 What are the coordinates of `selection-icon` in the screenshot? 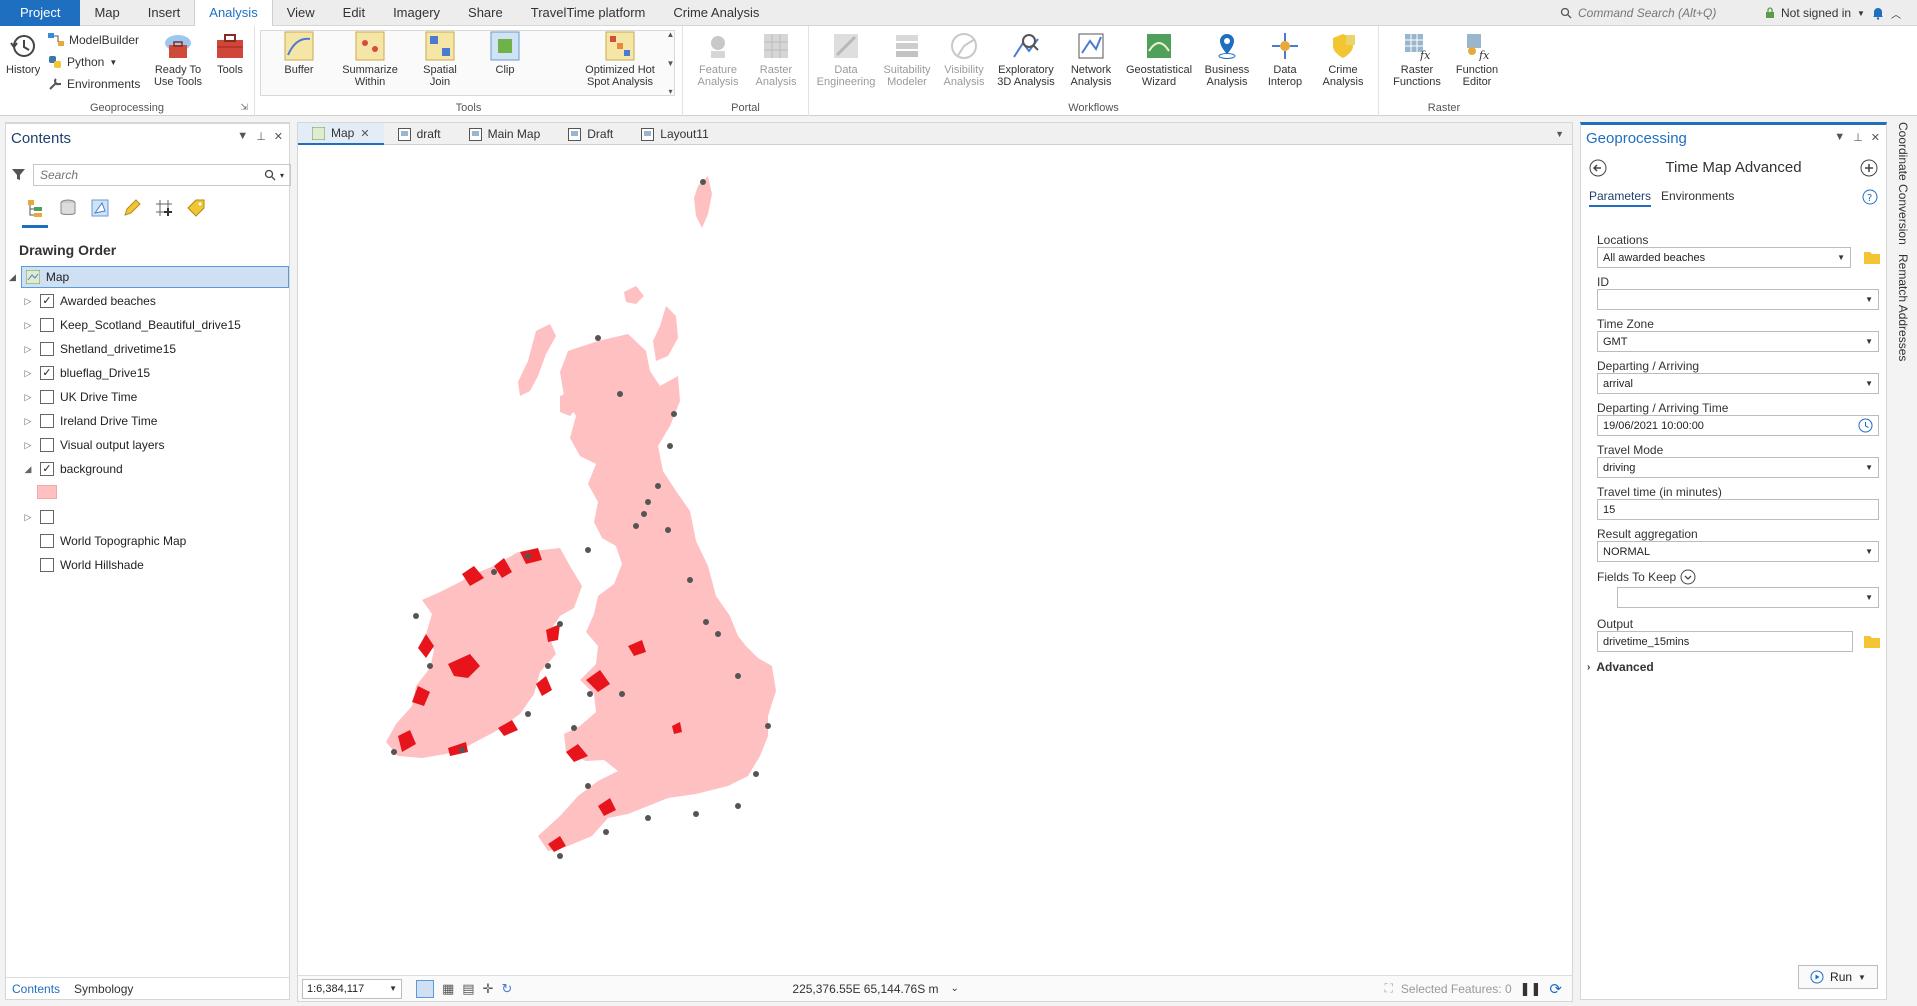 It's located at (100, 208).